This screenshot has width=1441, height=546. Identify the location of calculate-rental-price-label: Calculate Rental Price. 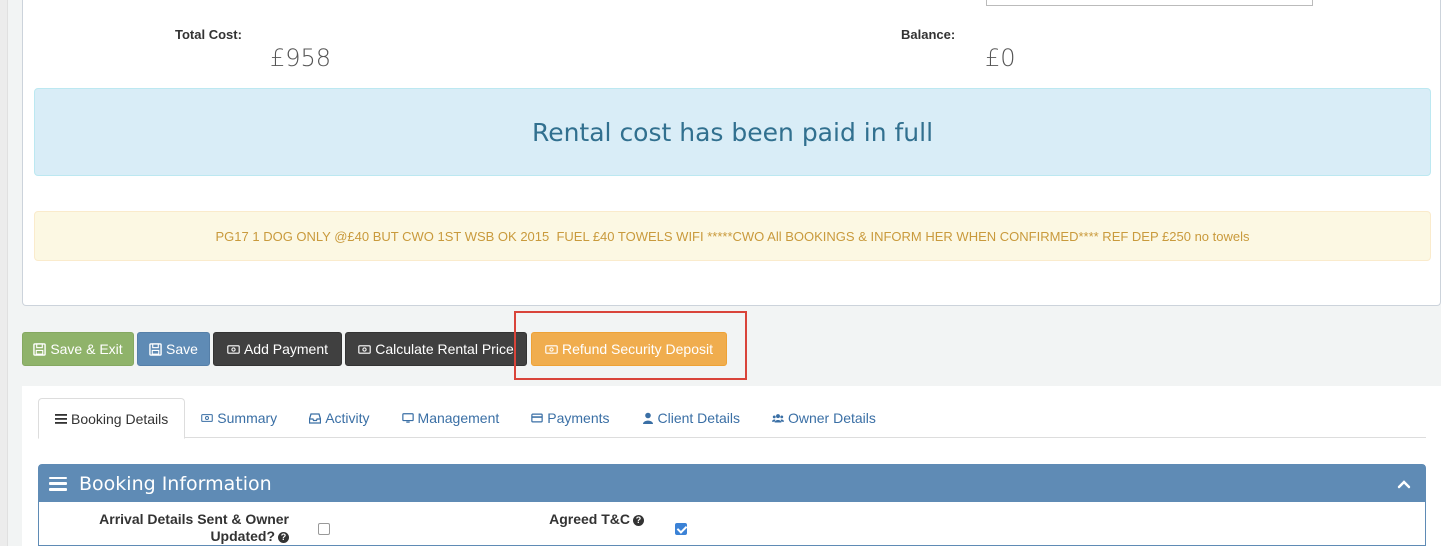
(444, 349).